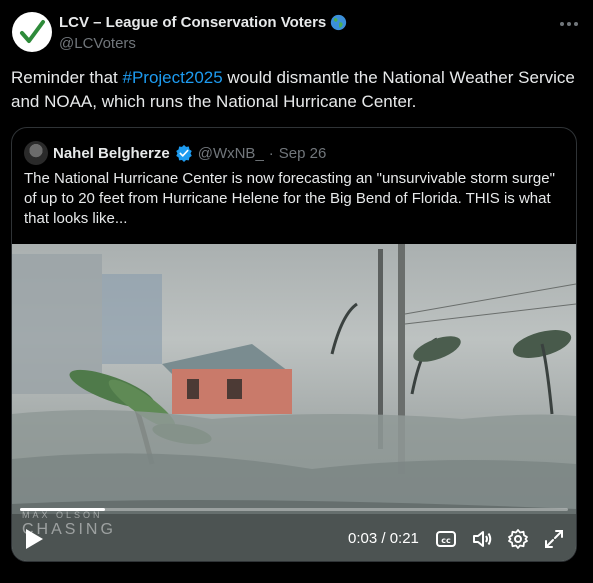 The image size is (593, 583). What do you see at coordinates (173, 77) in the screenshot?
I see `hashtag-link: #Project2025` at bounding box center [173, 77].